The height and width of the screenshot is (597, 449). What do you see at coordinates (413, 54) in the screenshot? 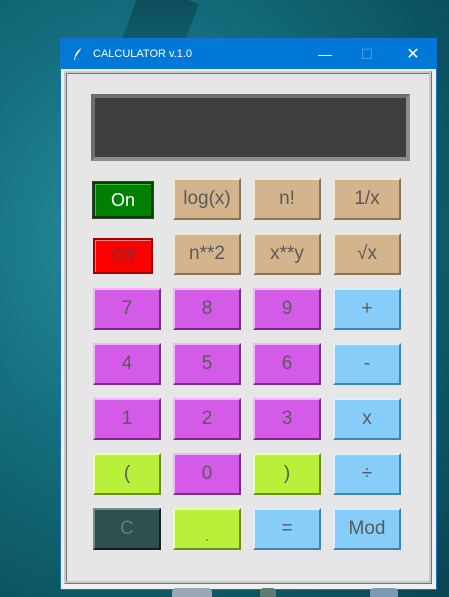
I see `close-button: ✕` at bounding box center [413, 54].